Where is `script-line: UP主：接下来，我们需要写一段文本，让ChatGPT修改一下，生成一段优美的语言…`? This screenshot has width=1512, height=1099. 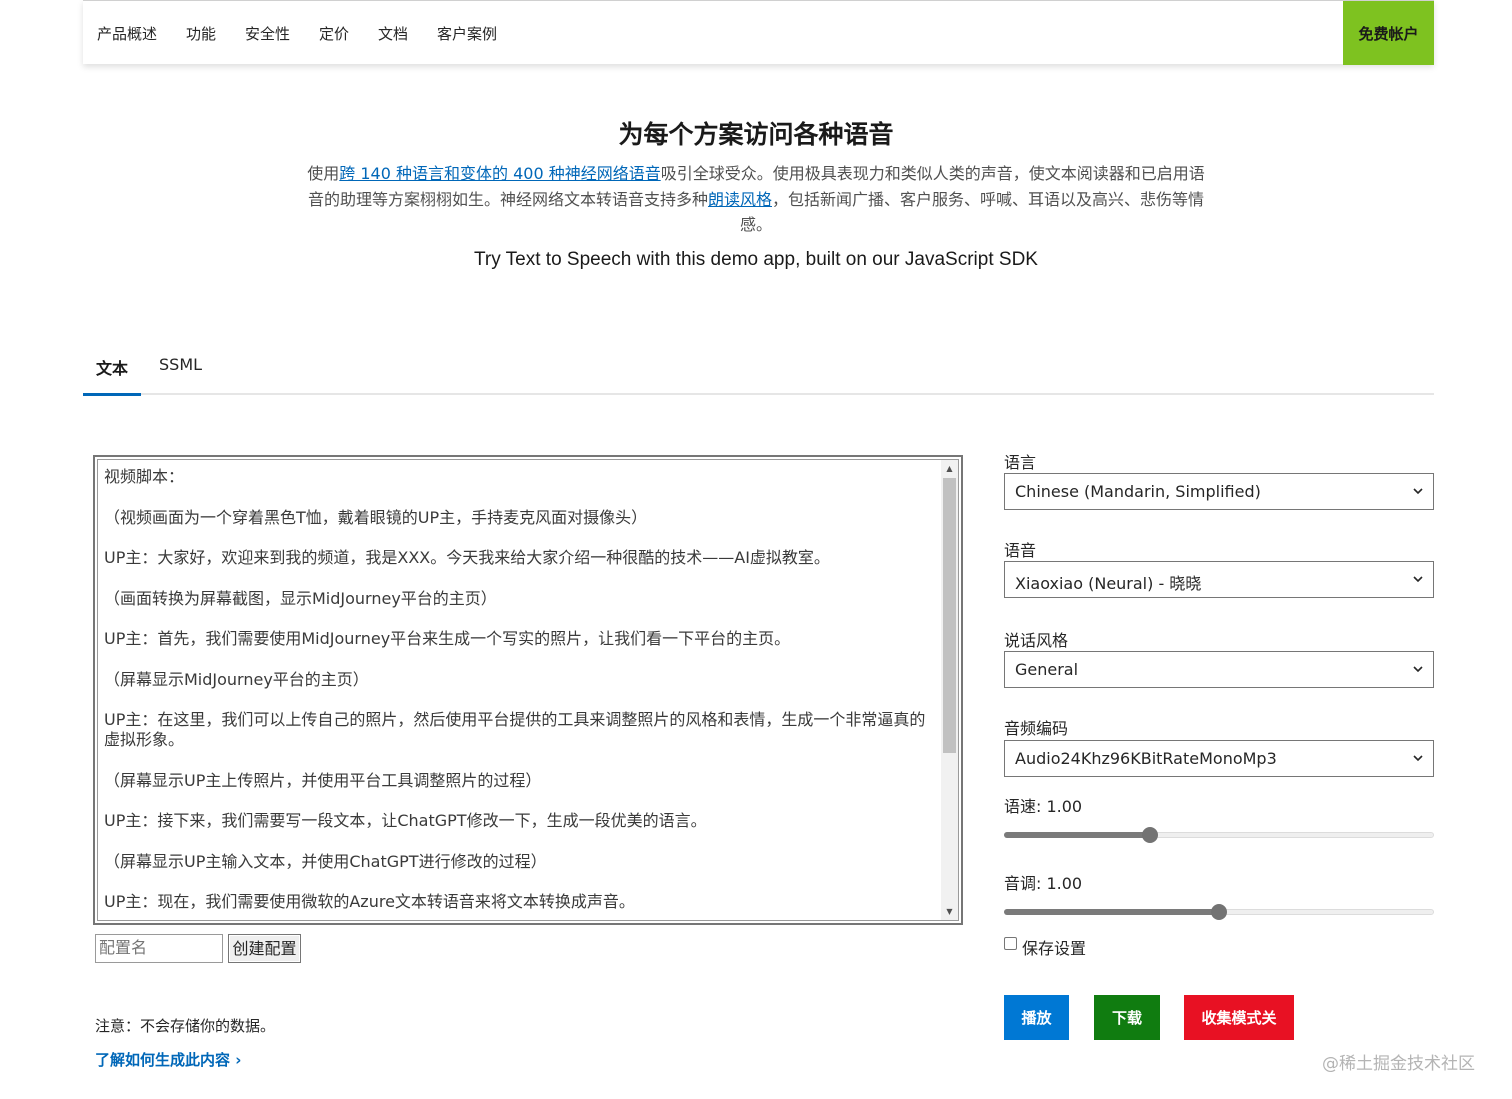
script-line: UP主：接下来，我们需要写一段文本，让ChatGPT修改一下，生成一段优美的语言… is located at coordinates (405, 820).